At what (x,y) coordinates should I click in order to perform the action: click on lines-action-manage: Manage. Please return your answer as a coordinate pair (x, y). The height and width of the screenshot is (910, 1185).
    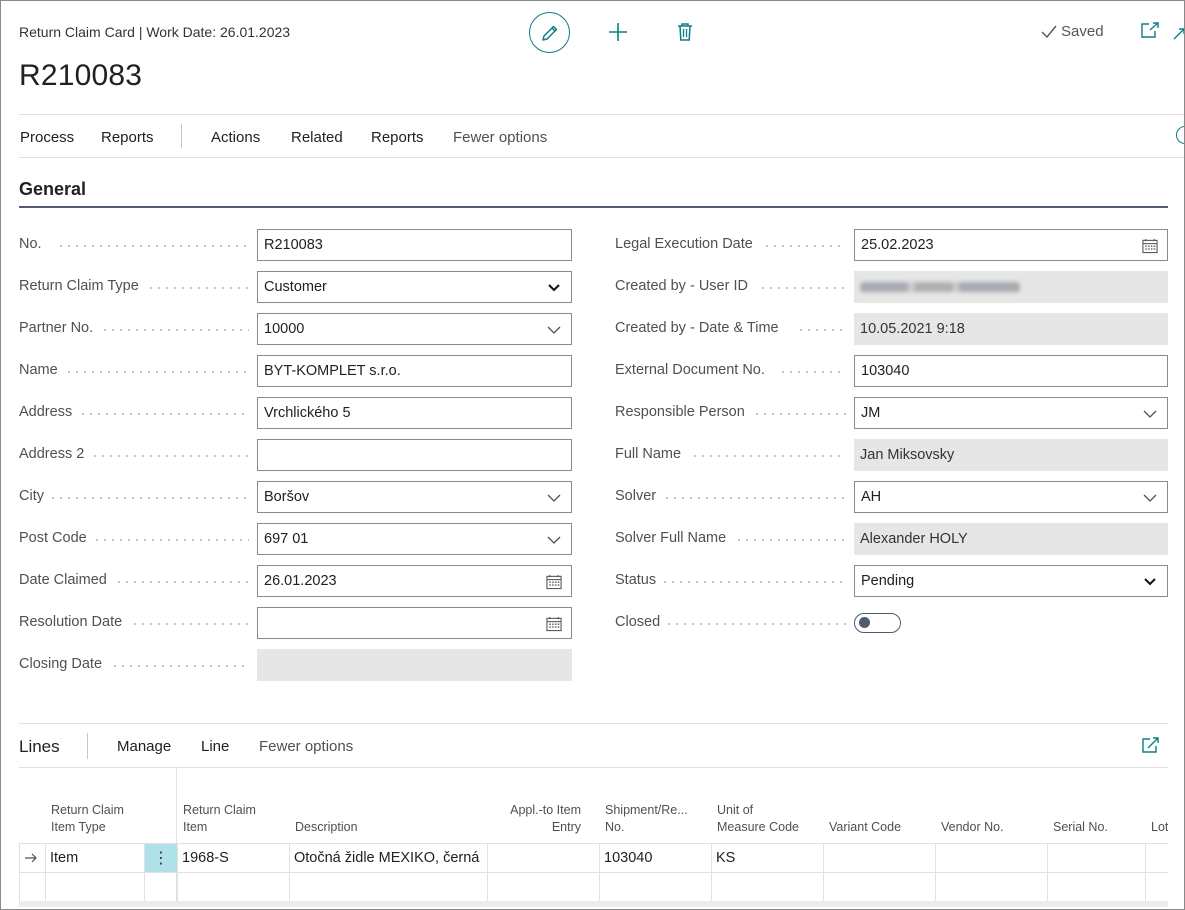
    Looking at the image, I should click on (144, 746).